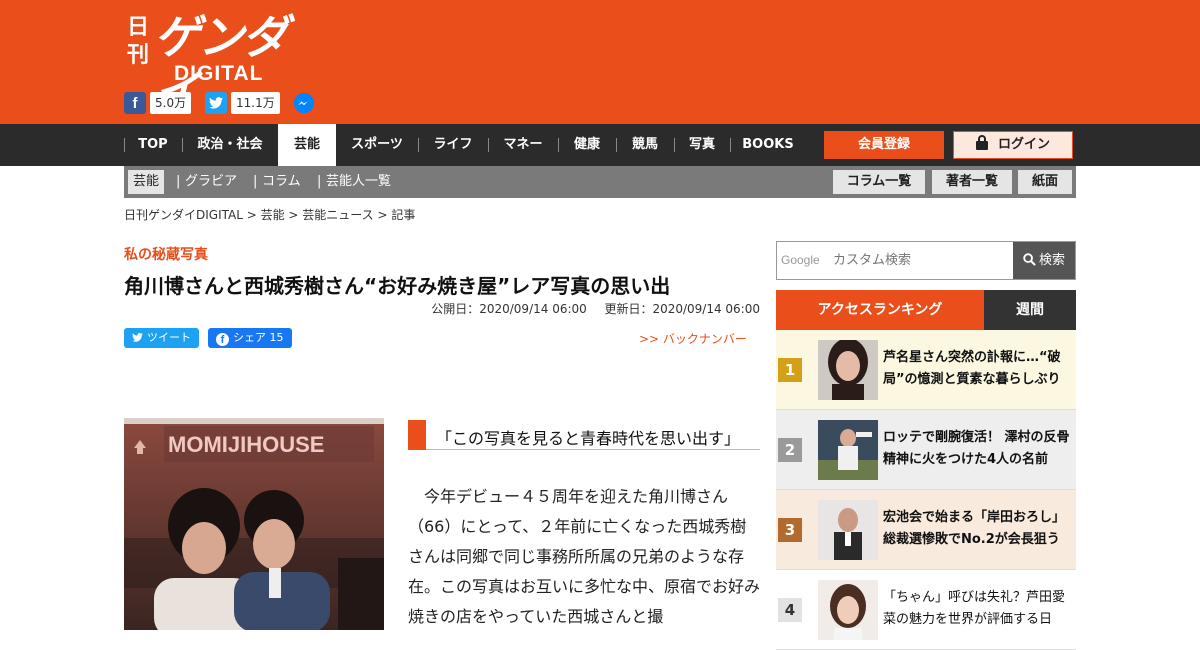 This screenshot has width=1200, height=650. Describe the element at coordinates (693, 338) in the screenshot. I see `backnumber-link: >> バックナンバー` at that location.